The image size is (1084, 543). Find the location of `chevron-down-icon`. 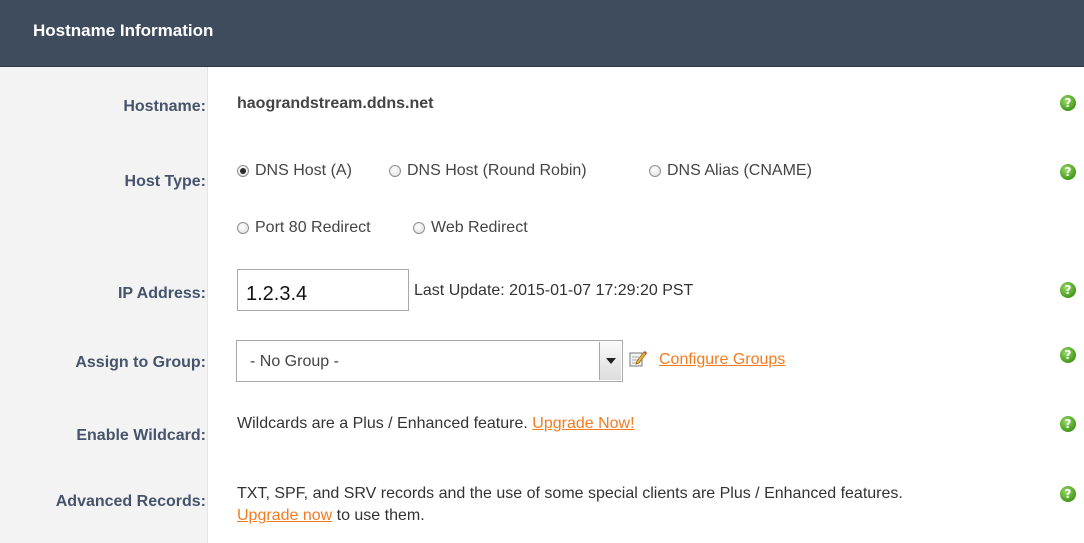

chevron-down-icon is located at coordinates (610, 361).